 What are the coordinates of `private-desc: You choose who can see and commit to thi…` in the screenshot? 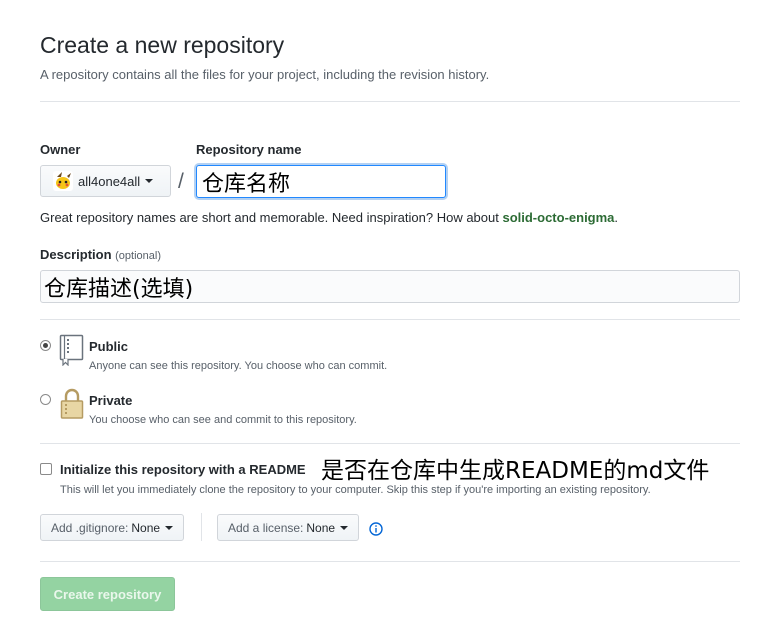 It's located at (223, 420).